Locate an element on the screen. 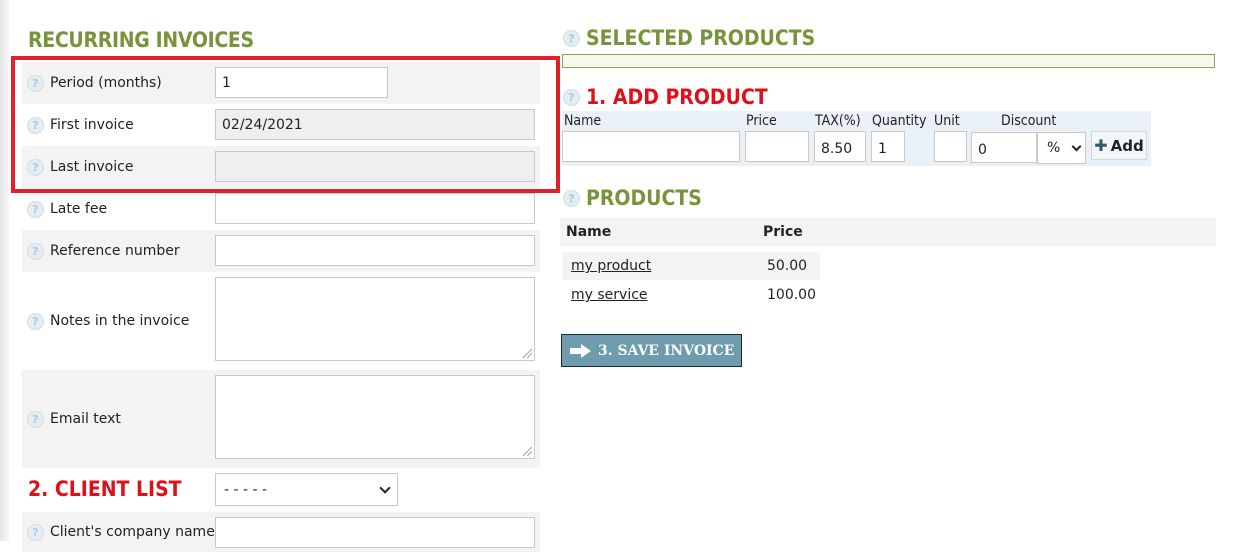 This screenshot has height=552, width=1234. client-list-heading: 2. CLIENT LIST is located at coordinates (105, 489).